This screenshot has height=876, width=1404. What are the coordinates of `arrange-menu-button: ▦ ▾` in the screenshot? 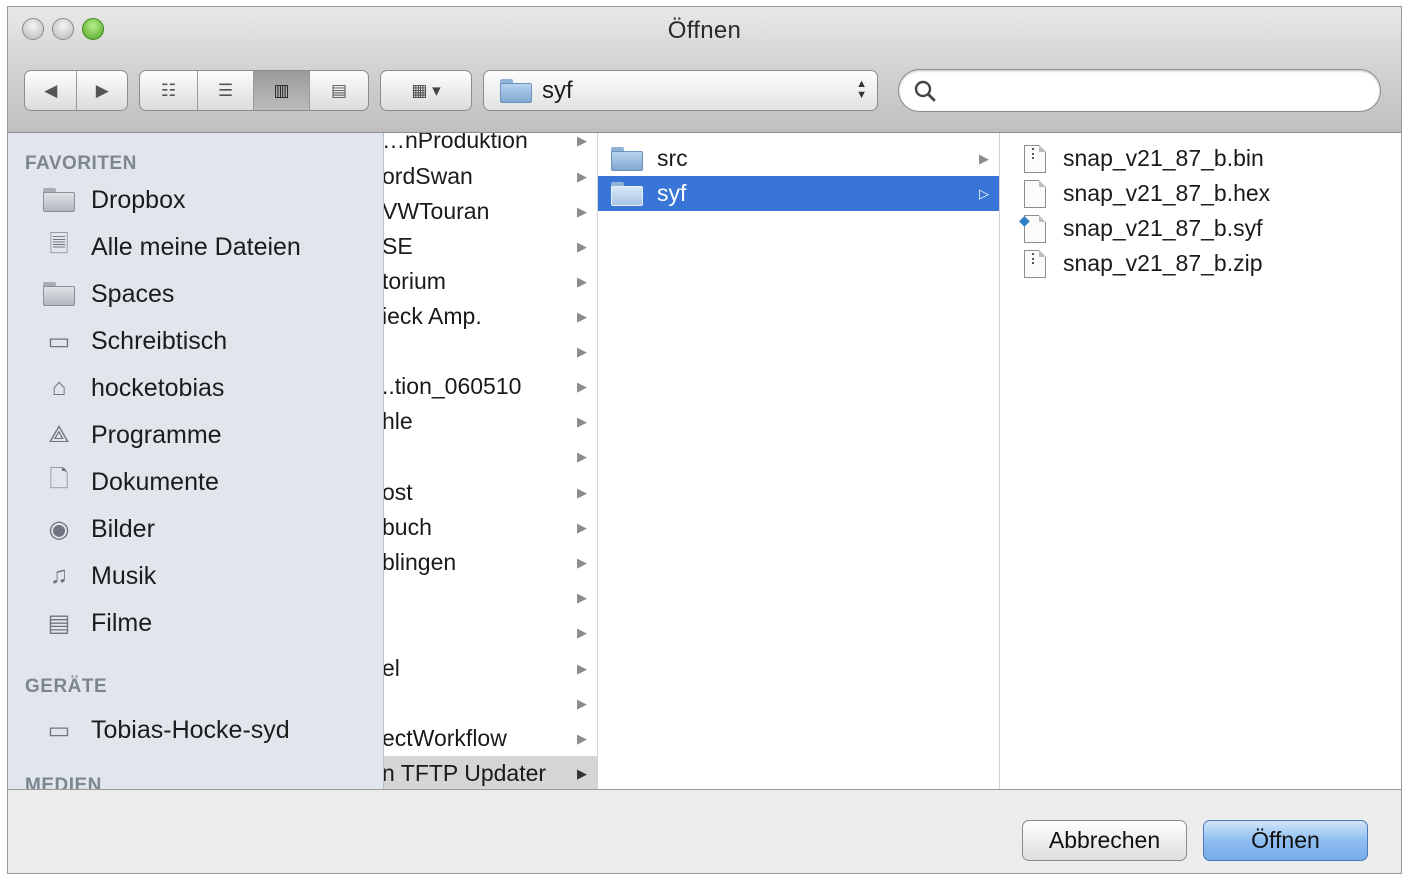 It's located at (426, 90).